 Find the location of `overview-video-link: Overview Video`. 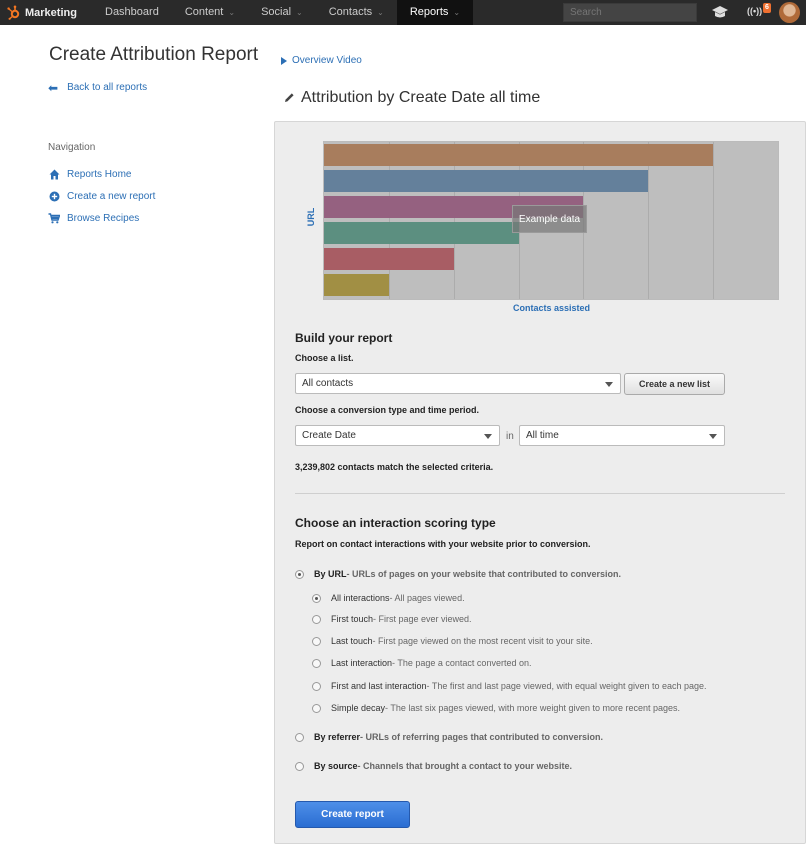

overview-video-link: Overview Video is located at coordinates (321, 60).